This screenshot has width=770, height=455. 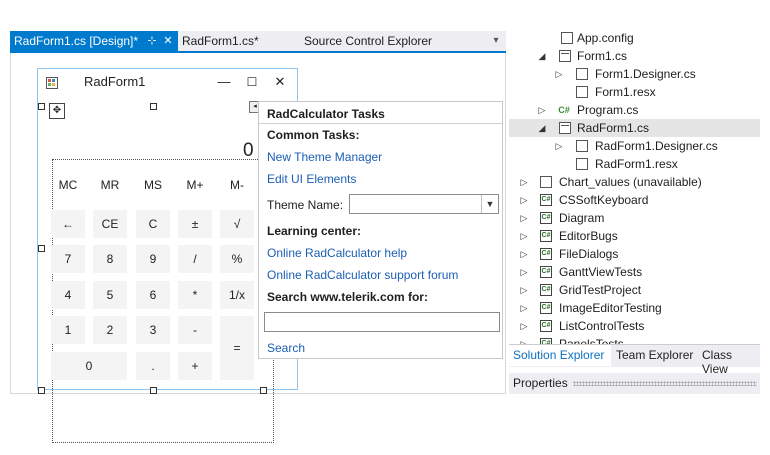 What do you see at coordinates (558, 355) in the screenshot?
I see `tab-solution-explorer: Solution Explorer` at bounding box center [558, 355].